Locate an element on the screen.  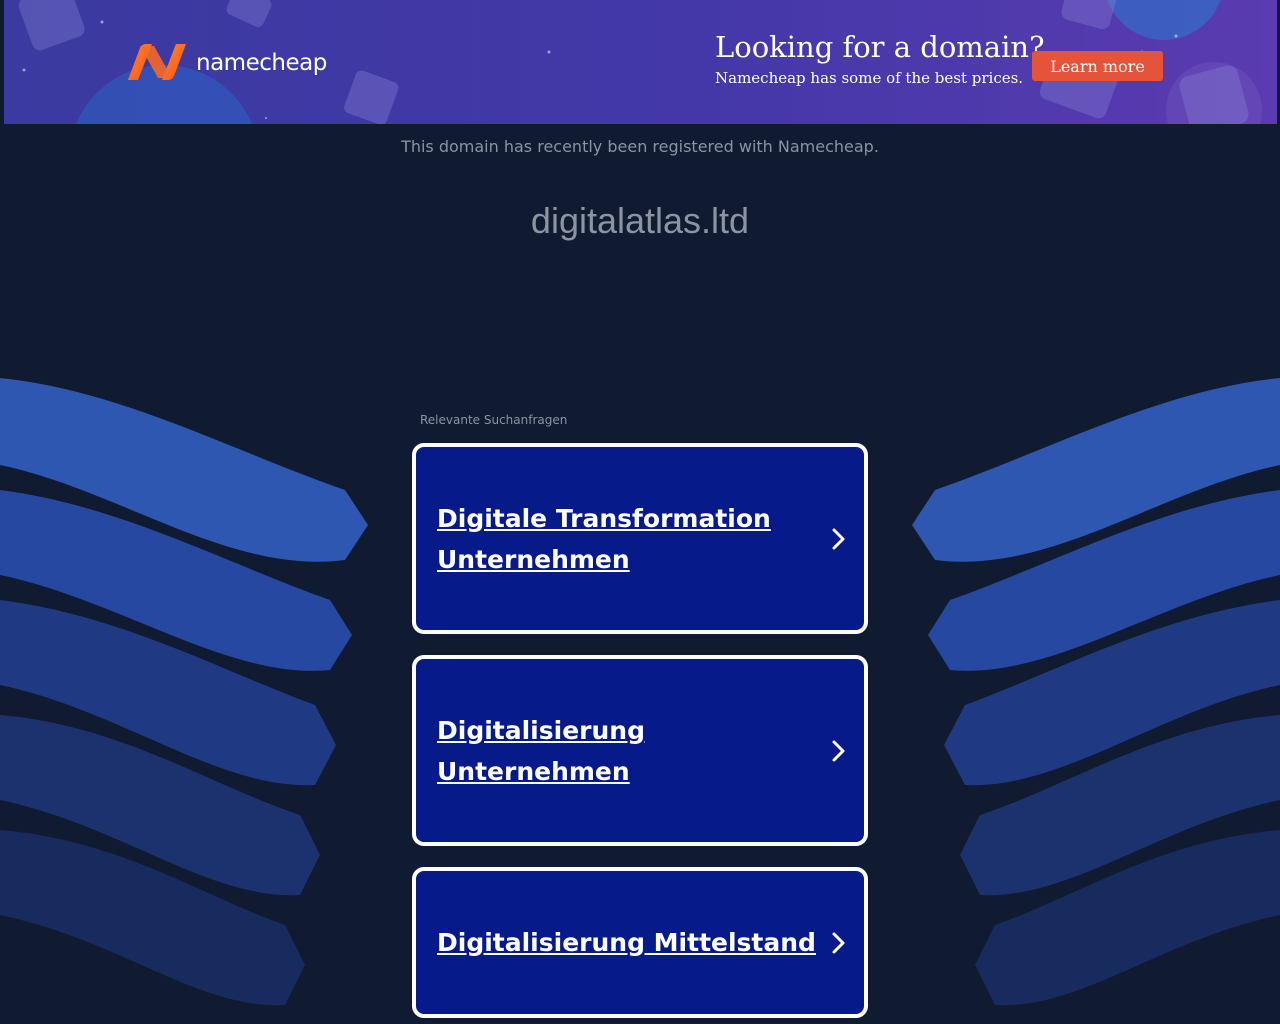
promo-subtitle: Namecheap has some of the best prices. is located at coordinates (869, 78).